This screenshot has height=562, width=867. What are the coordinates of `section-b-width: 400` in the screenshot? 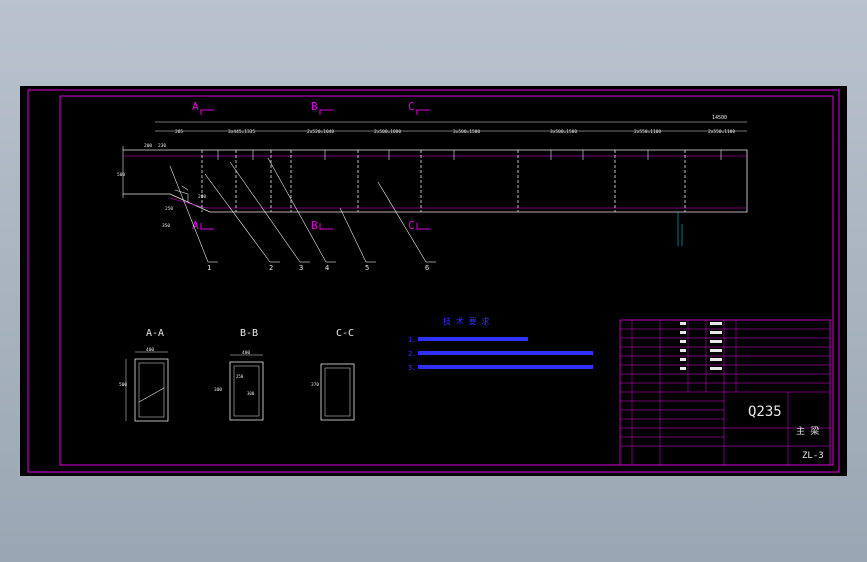 It's located at (246, 353).